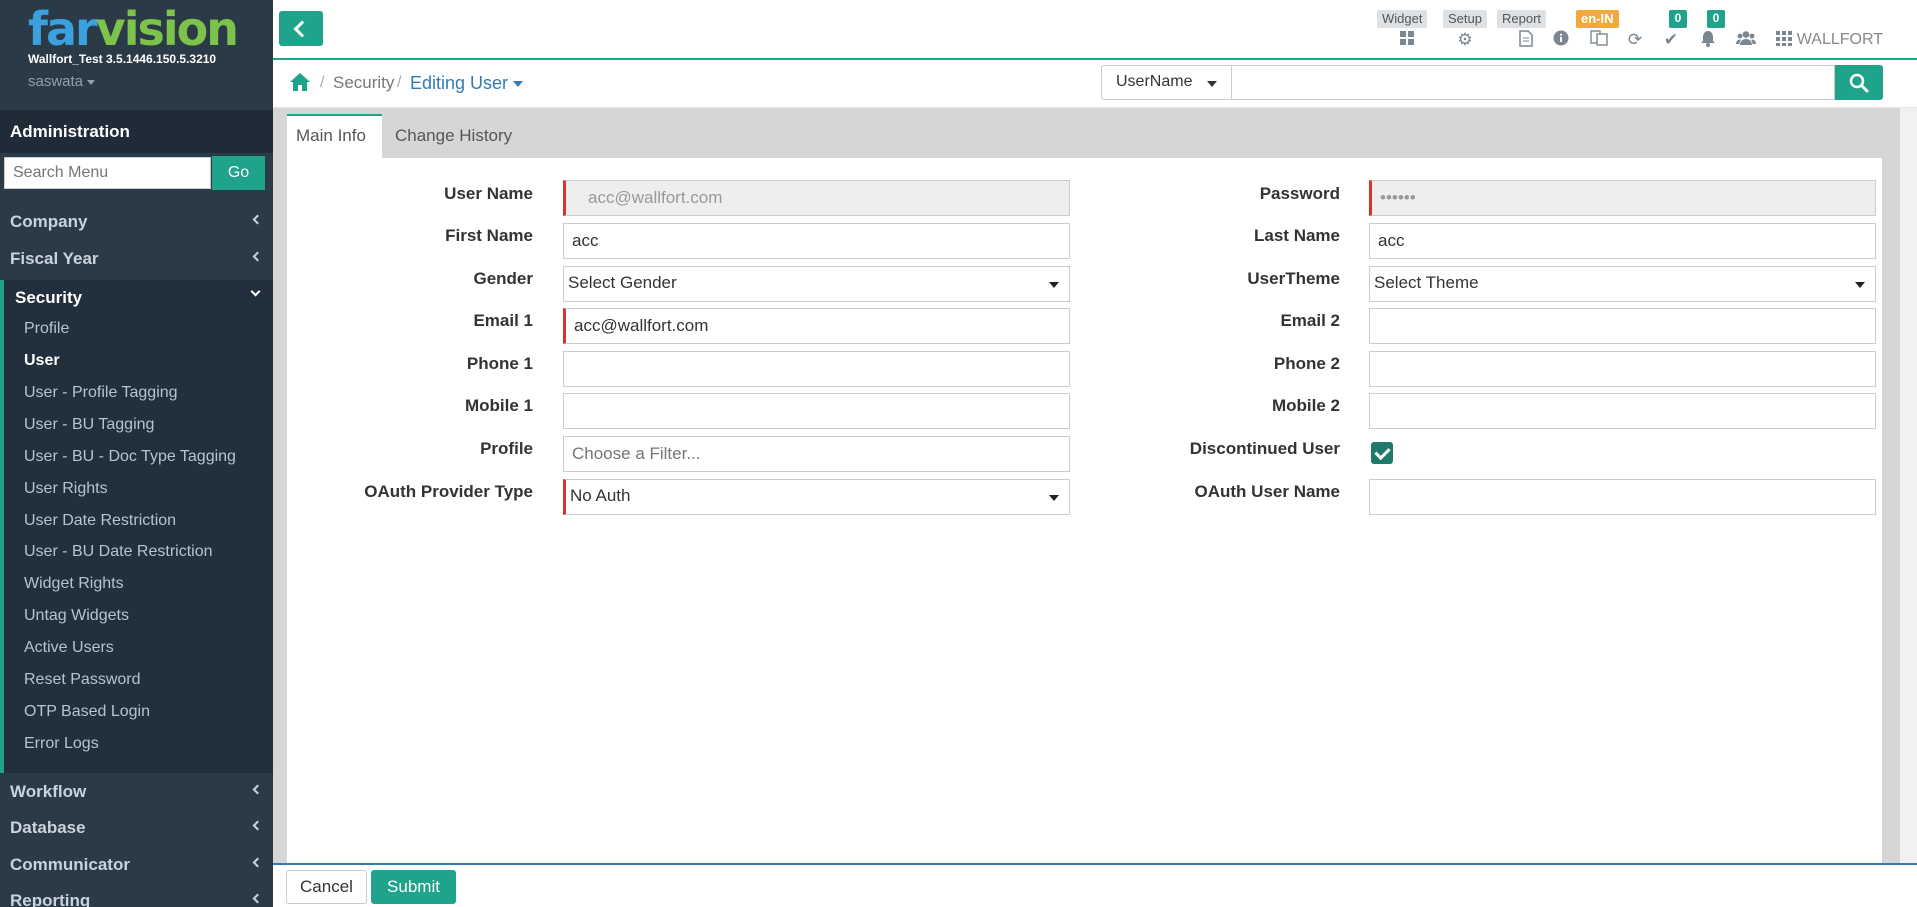 The height and width of the screenshot is (907, 1917). I want to click on tab-change-history: Change History, so click(453, 136).